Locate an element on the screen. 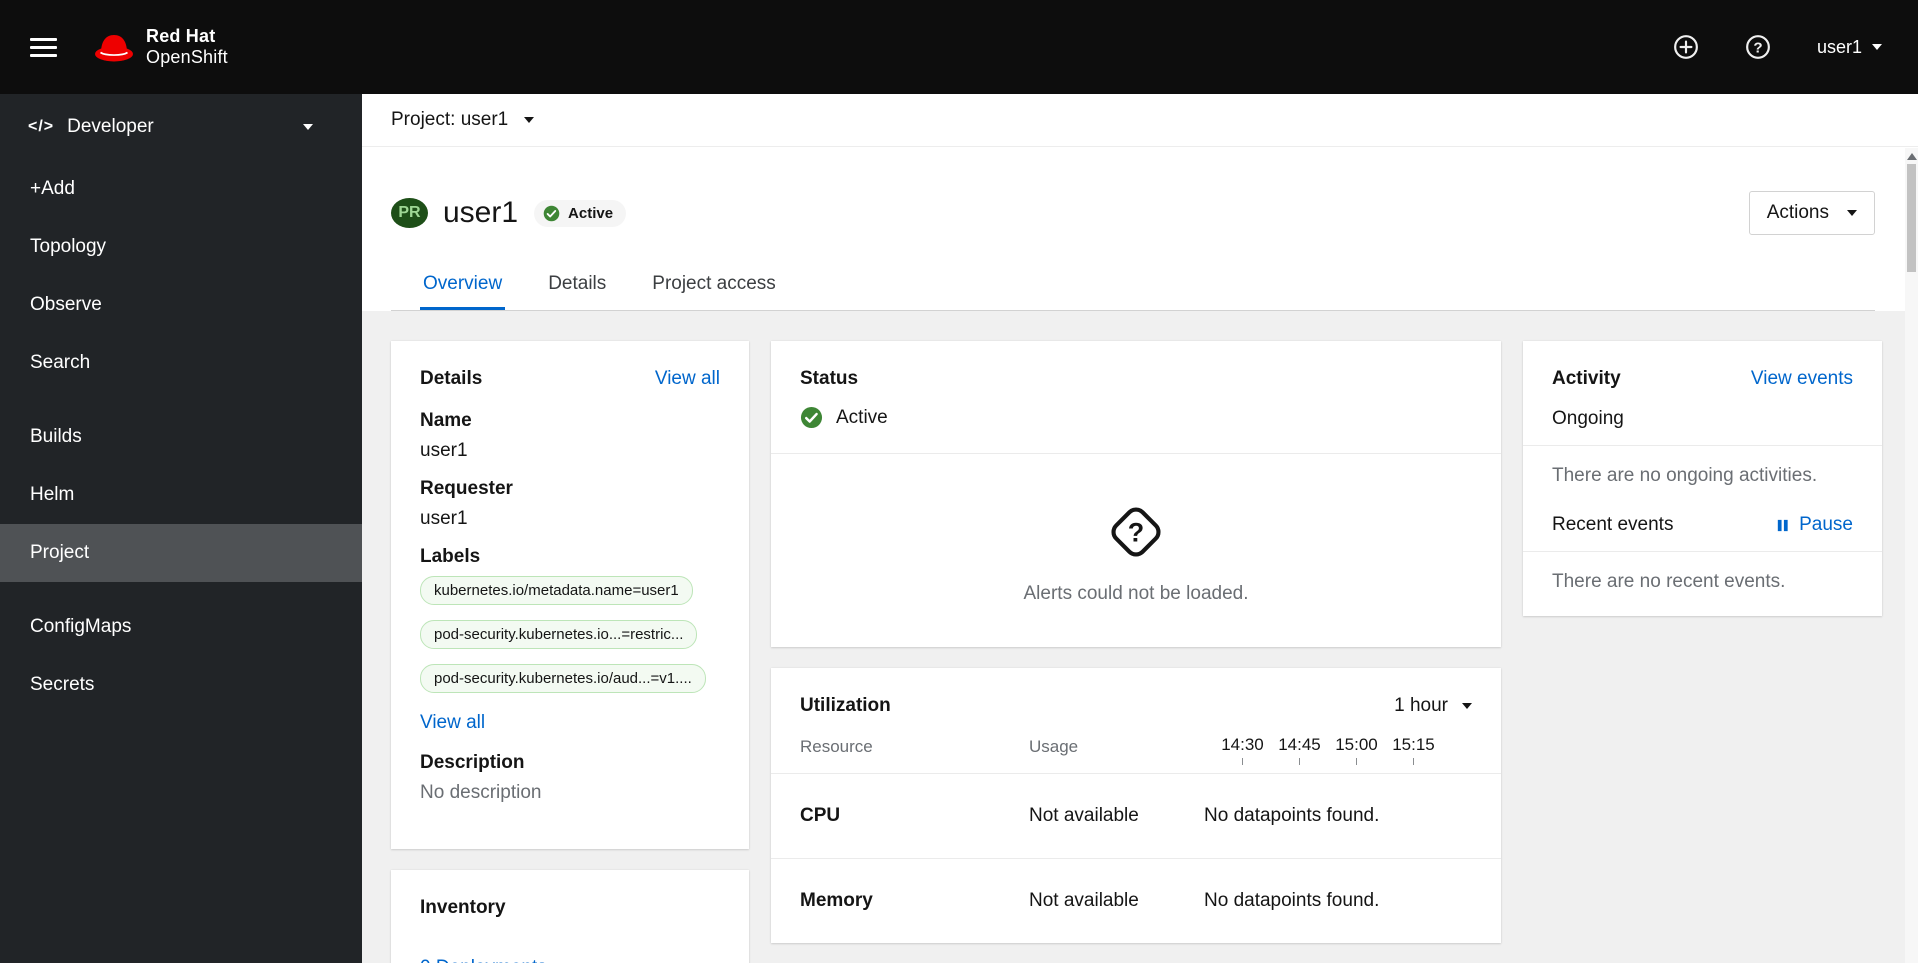 This screenshot has width=1918, height=963. scrollbar-thumb is located at coordinates (1911, 218).